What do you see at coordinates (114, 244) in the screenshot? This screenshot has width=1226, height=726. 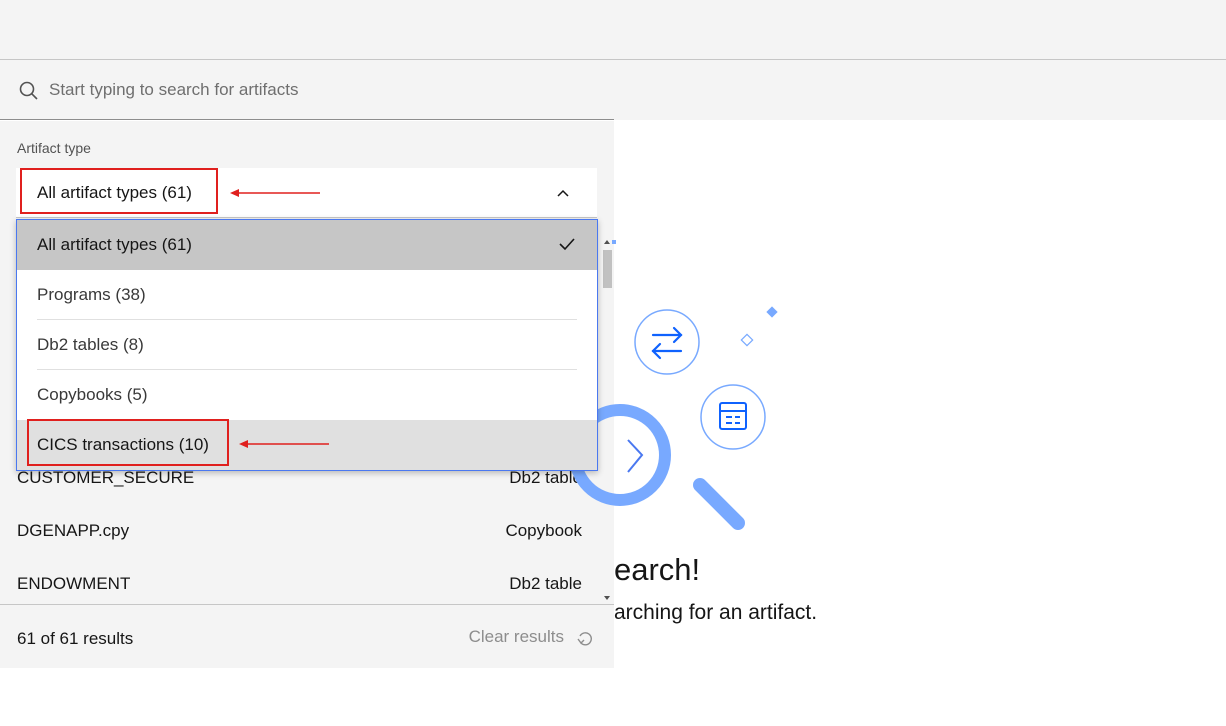 I see `menu-item-label: All artifact types (61)` at bounding box center [114, 244].